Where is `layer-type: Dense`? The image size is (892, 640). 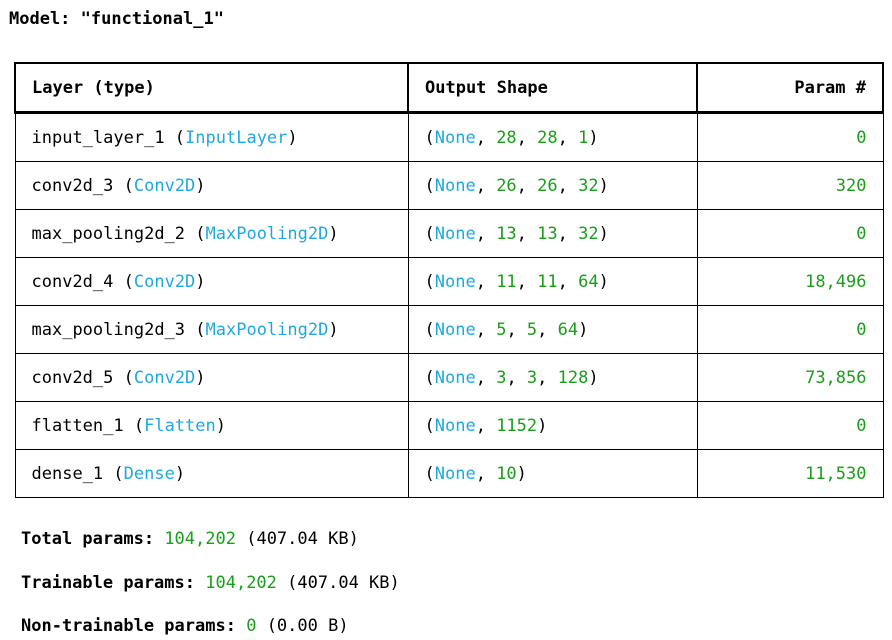
layer-type: Dense is located at coordinates (149, 473).